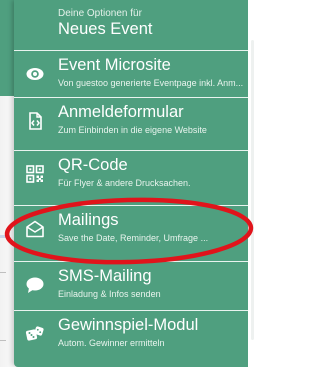 This screenshot has height=367, width=320. What do you see at coordinates (124, 183) in the screenshot?
I see `menu-item-description: Für Flyer & andere Drucksachen.` at bounding box center [124, 183].